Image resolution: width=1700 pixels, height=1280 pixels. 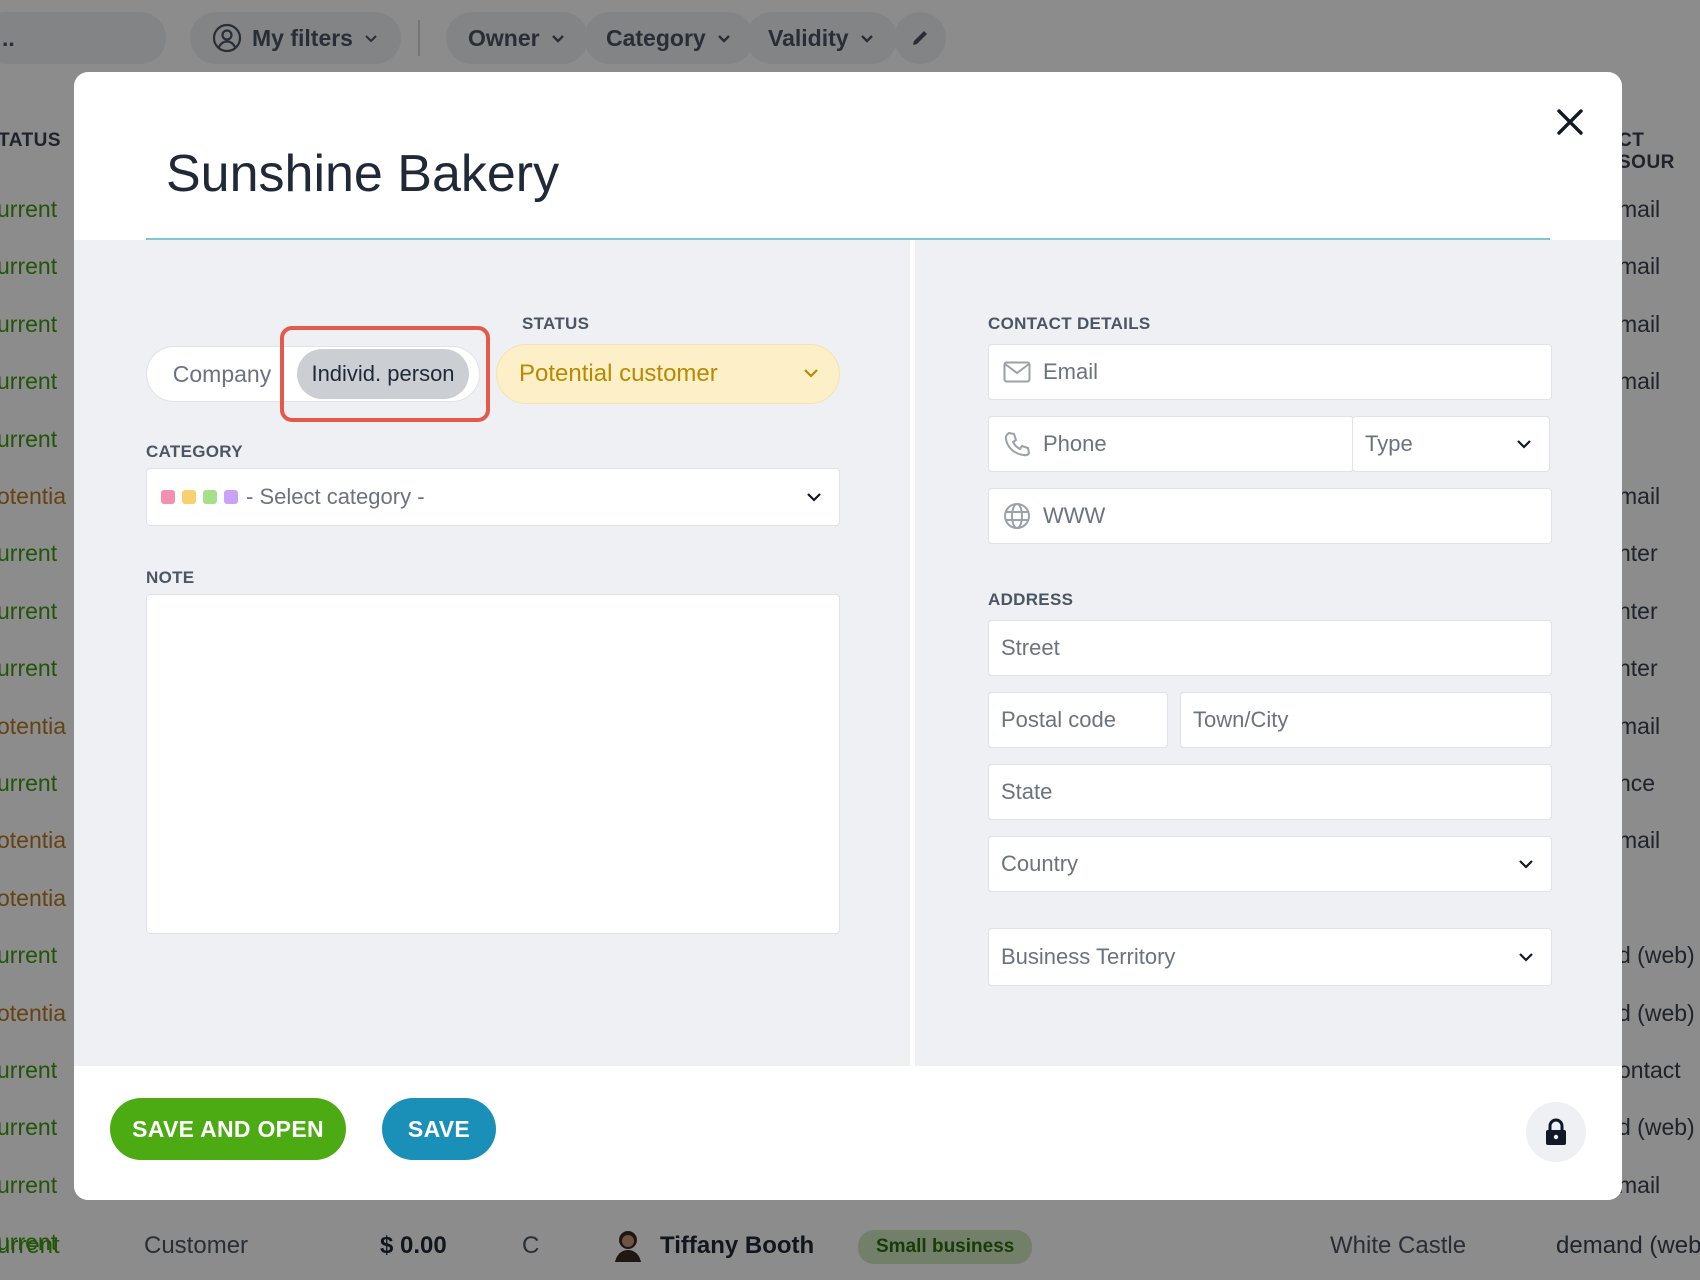 I want to click on category-select: - Select category -, so click(x=493, y=497).